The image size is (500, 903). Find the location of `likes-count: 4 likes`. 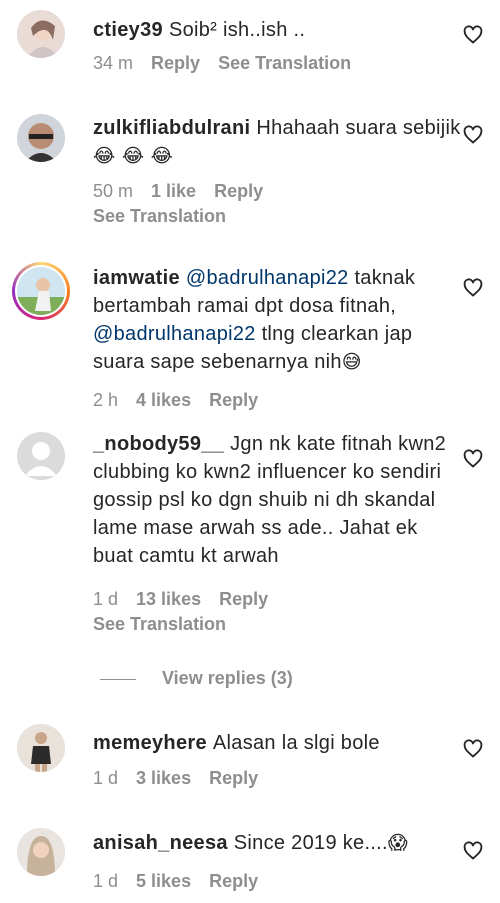

likes-count: 4 likes is located at coordinates (163, 400).